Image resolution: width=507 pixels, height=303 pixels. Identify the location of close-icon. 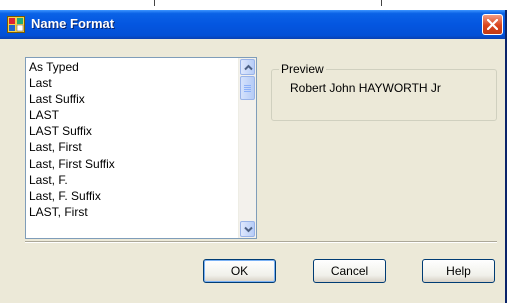
(492, 24).